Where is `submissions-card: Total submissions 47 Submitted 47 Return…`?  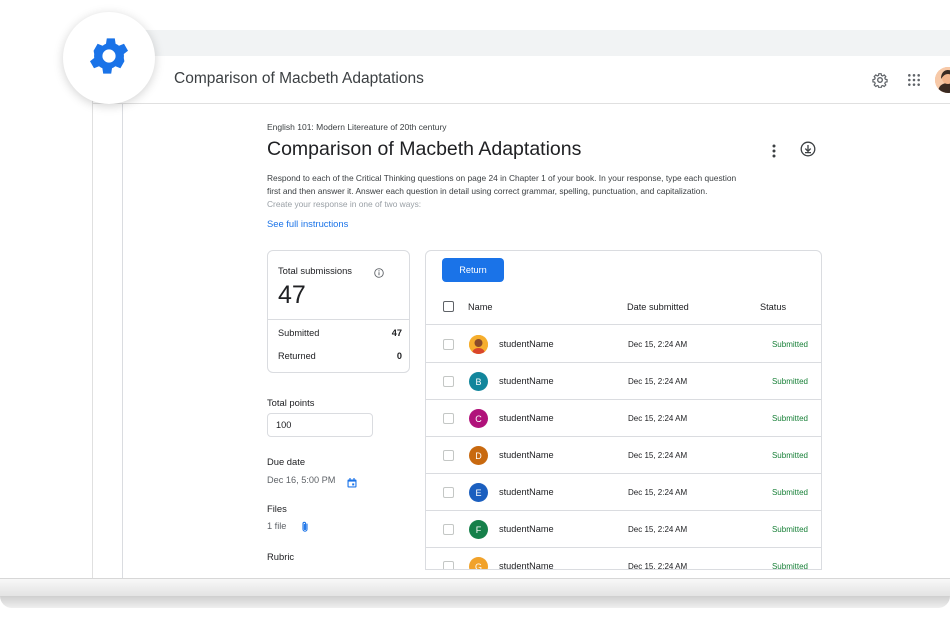 submissions-card: Total submissions 47 Submitted 47 Return… is located at coordinates (338, 311).